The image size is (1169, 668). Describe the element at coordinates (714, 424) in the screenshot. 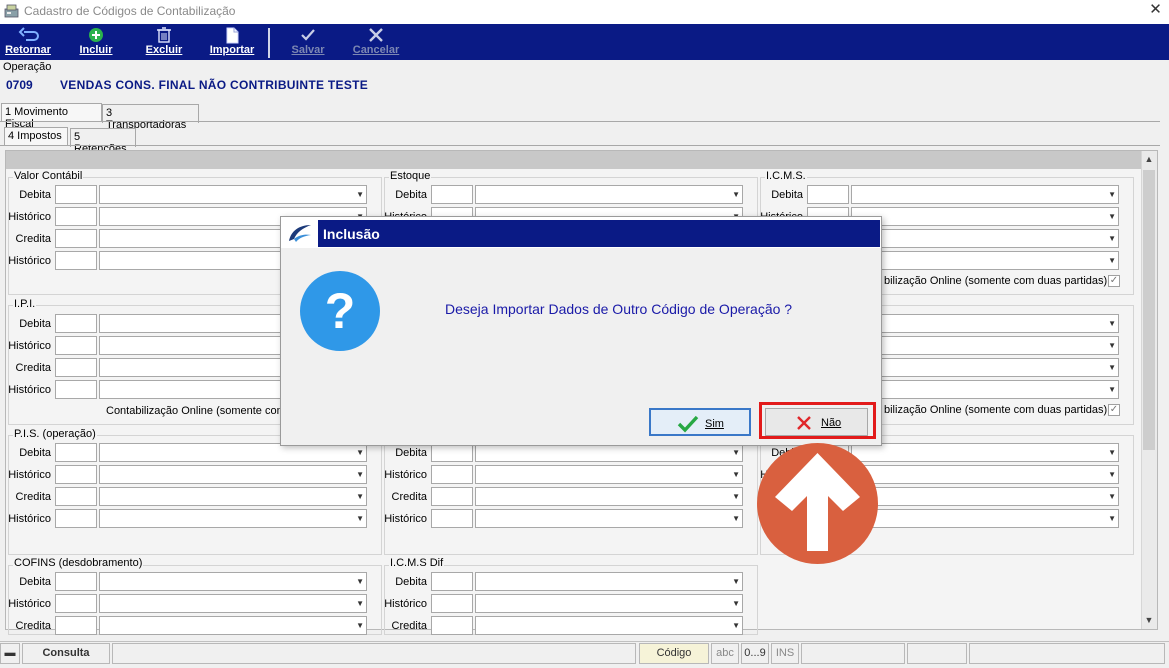

I see `sim-label: Sim` at that location.